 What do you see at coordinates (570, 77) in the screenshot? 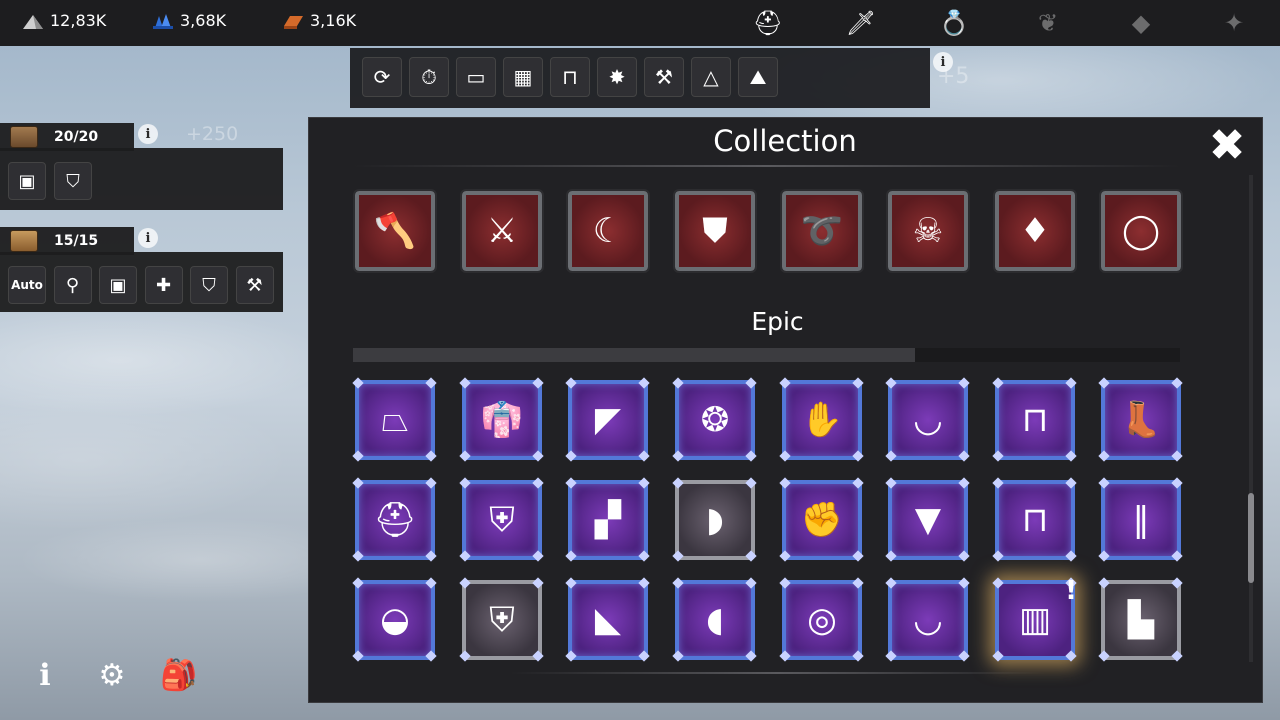
I see `open-chest-icon: ⊓` at bounding box center [570, 77].